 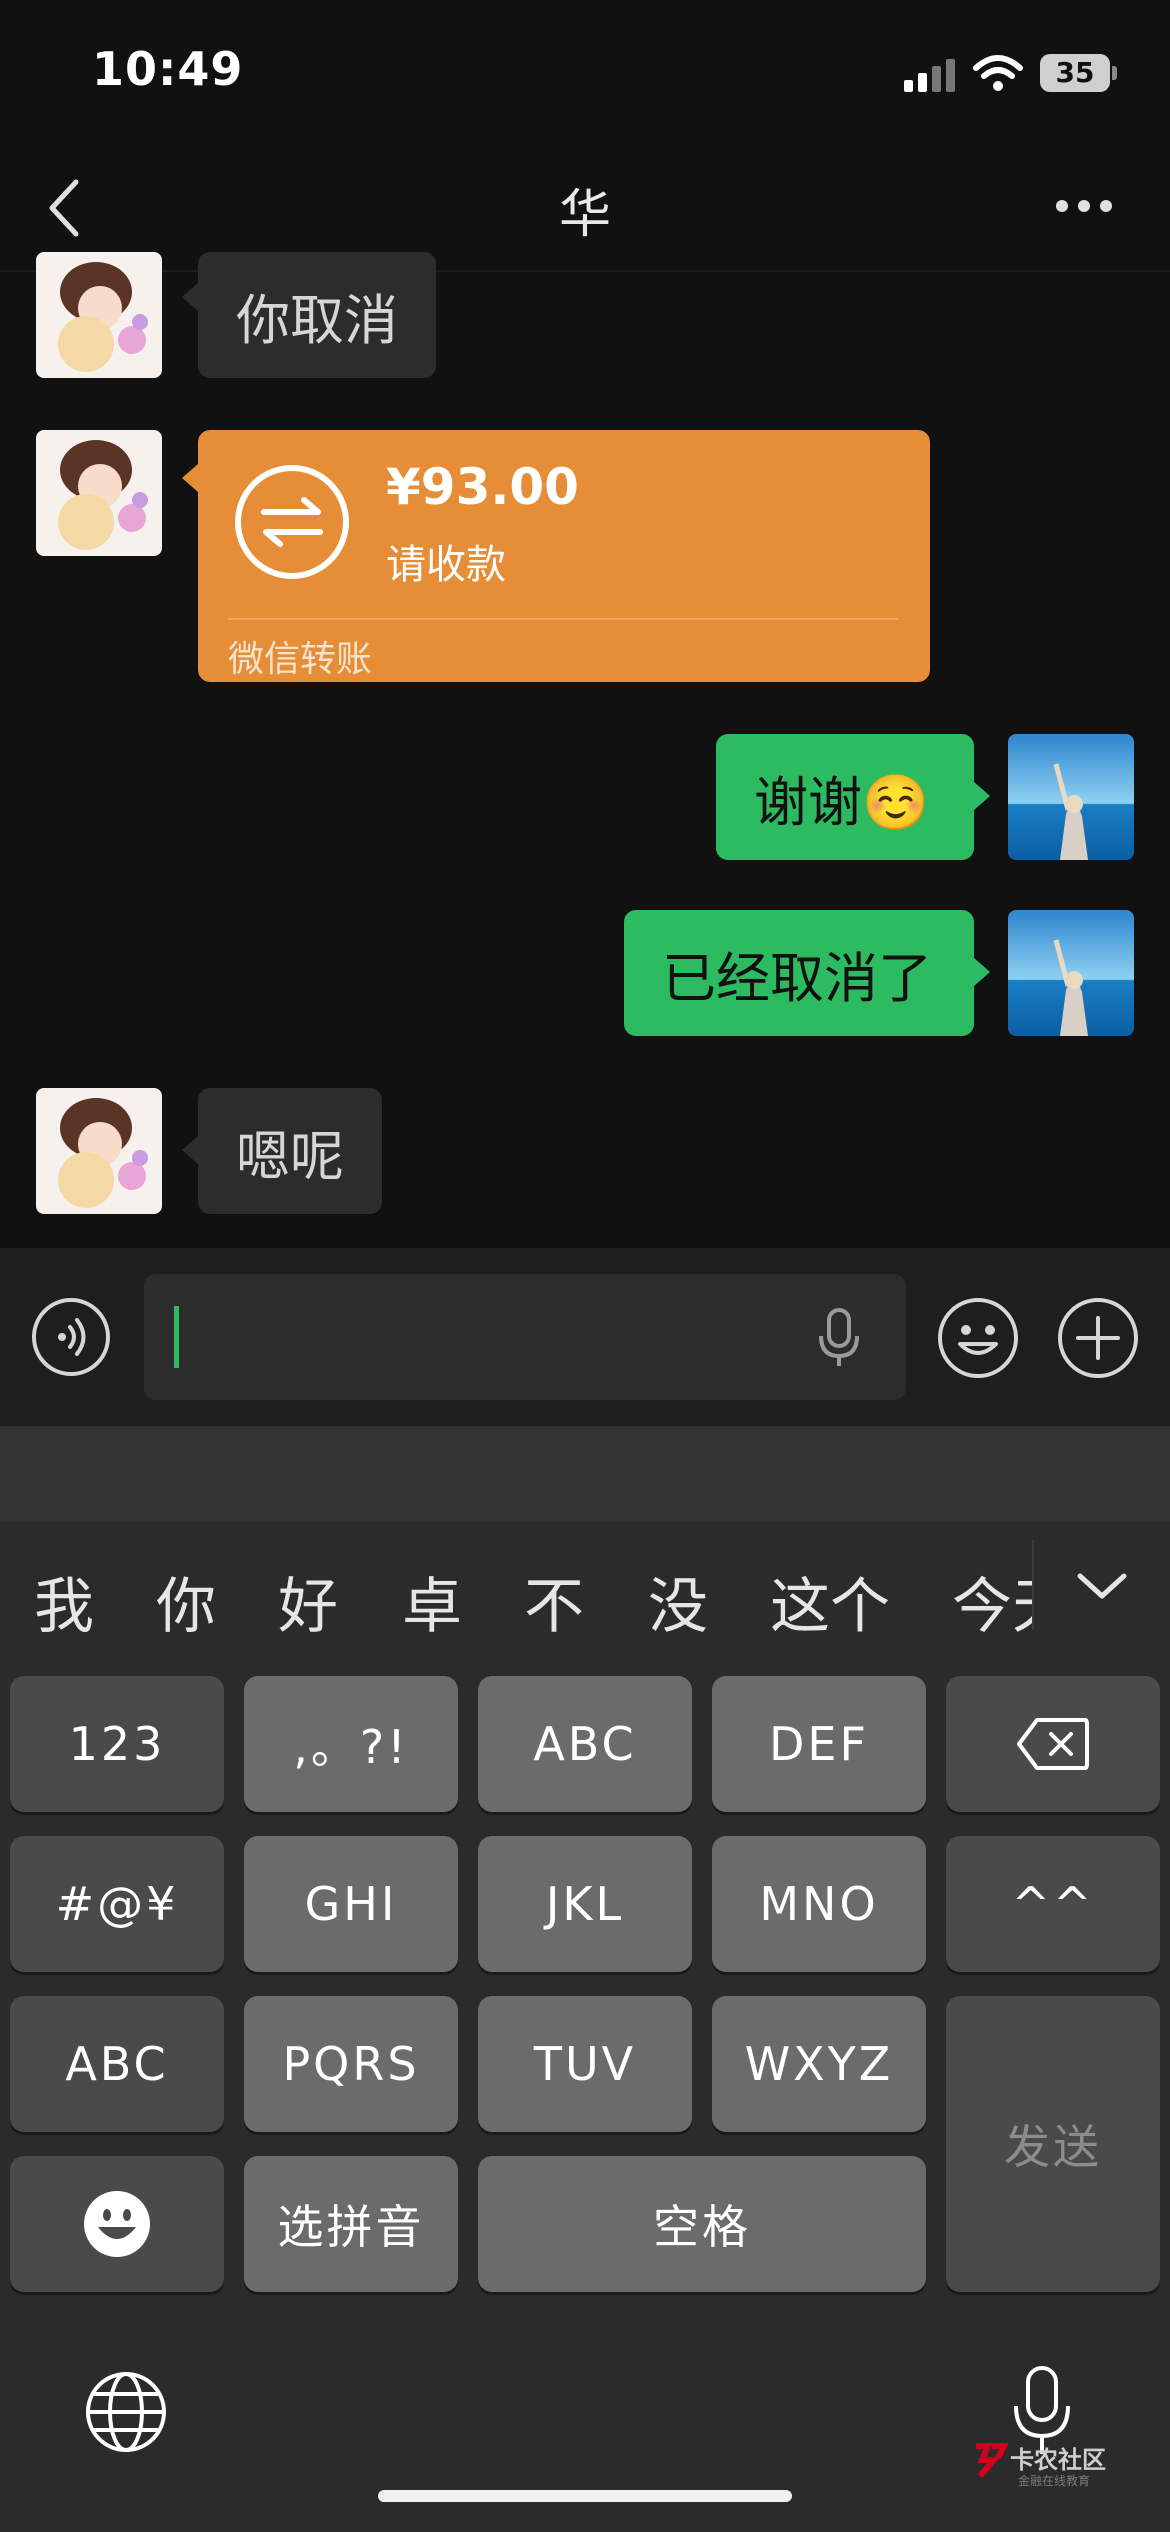 What do you see at coordinates (554, 1601) in the screenshot?
I see `candidate-word: 不` at bounding box center [554, 1601].